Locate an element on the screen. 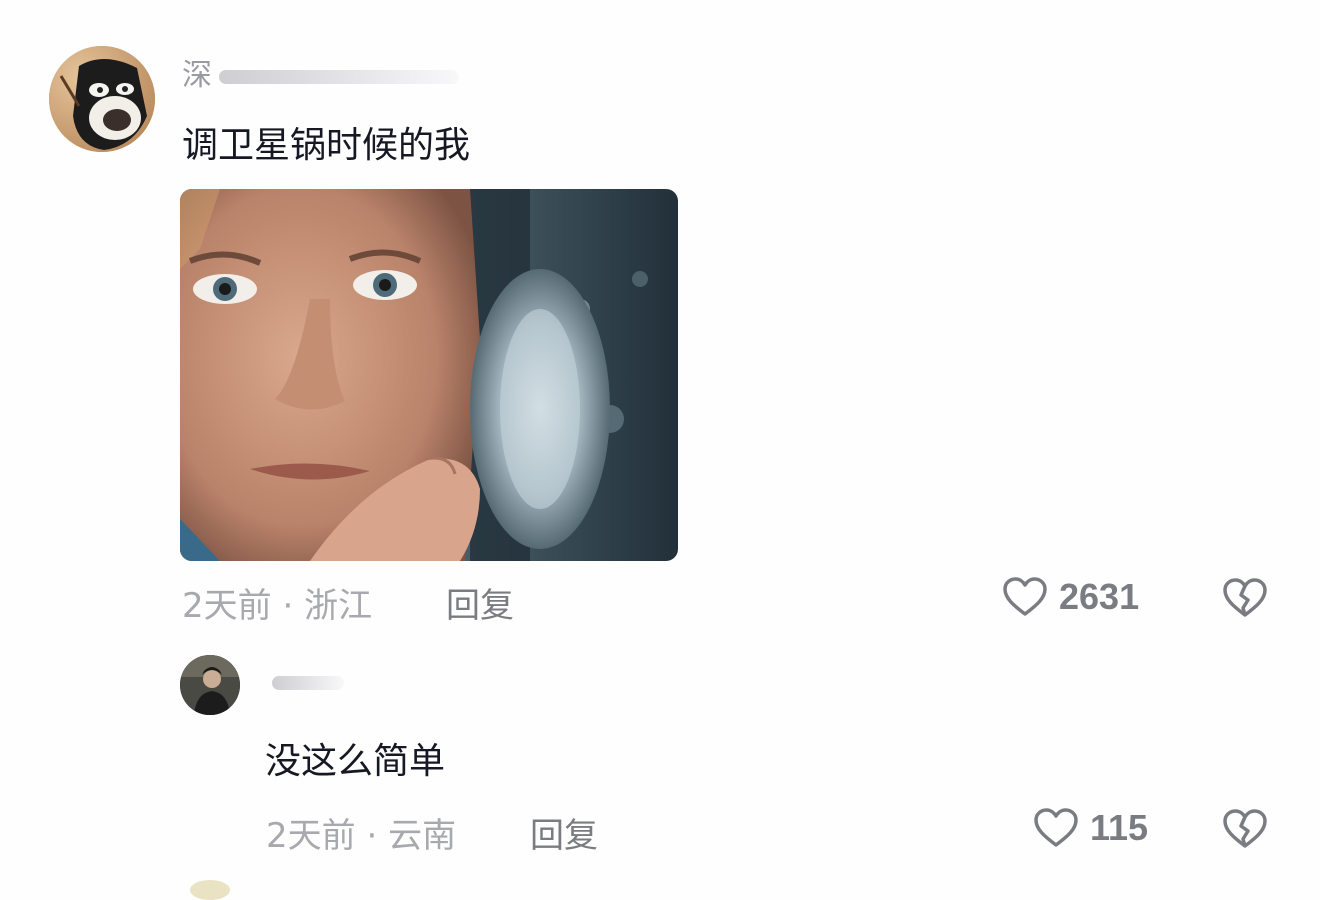 The image size is (1320, 900). username-text: 深 is located at coordinates (197, 75).